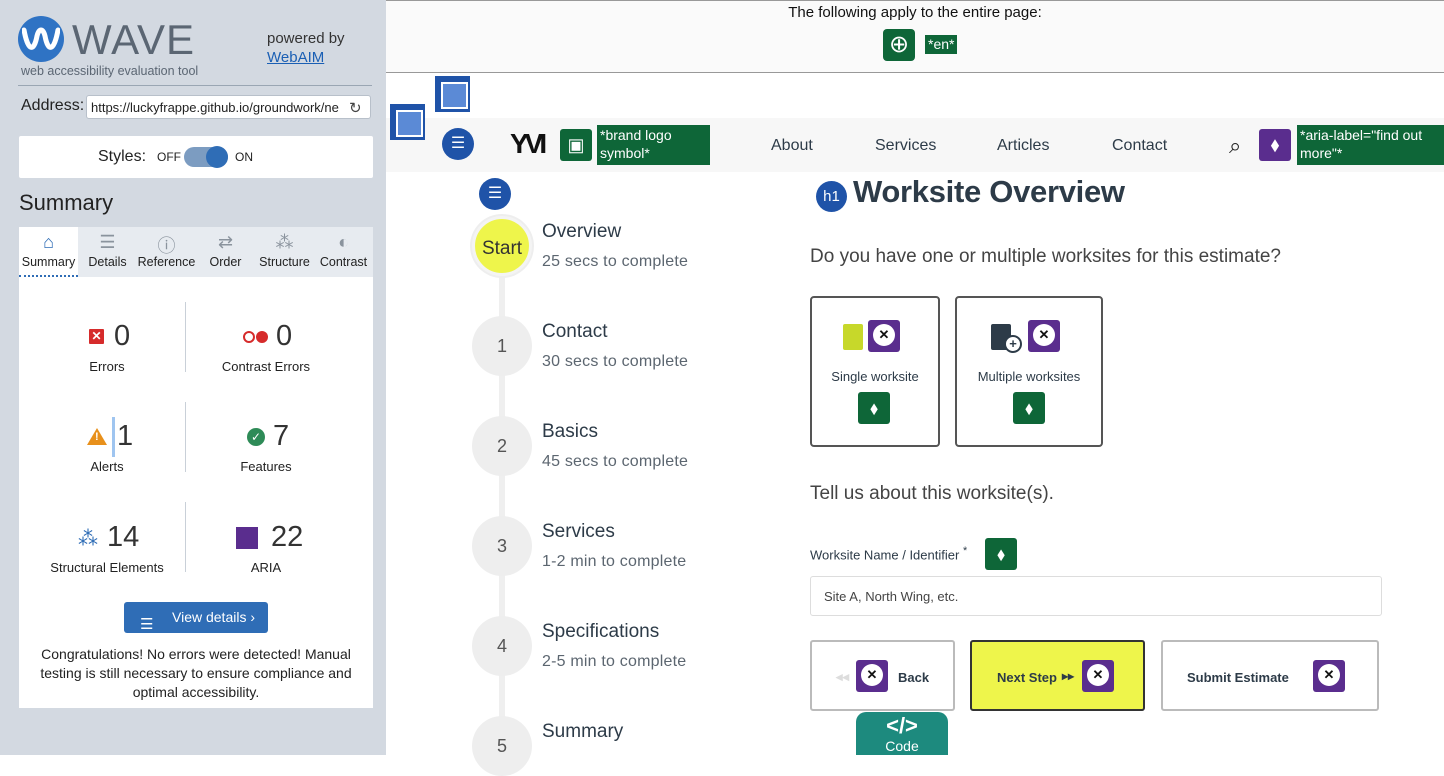 This screenshot has width=1444, height=776. What do you see at coordinates (502, 546) in the screenshot?
I see `step-badge: 3` at bounding box center [502, 546].